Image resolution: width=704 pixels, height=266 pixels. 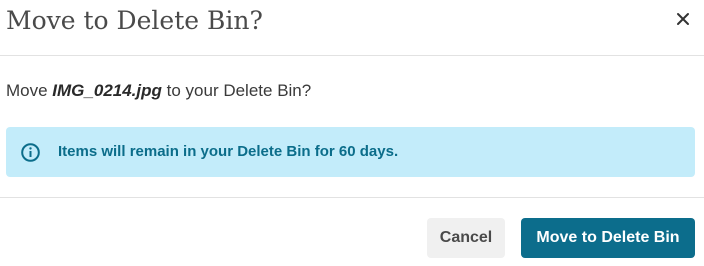 I want to click on close-button, so click(x=683, y=20).